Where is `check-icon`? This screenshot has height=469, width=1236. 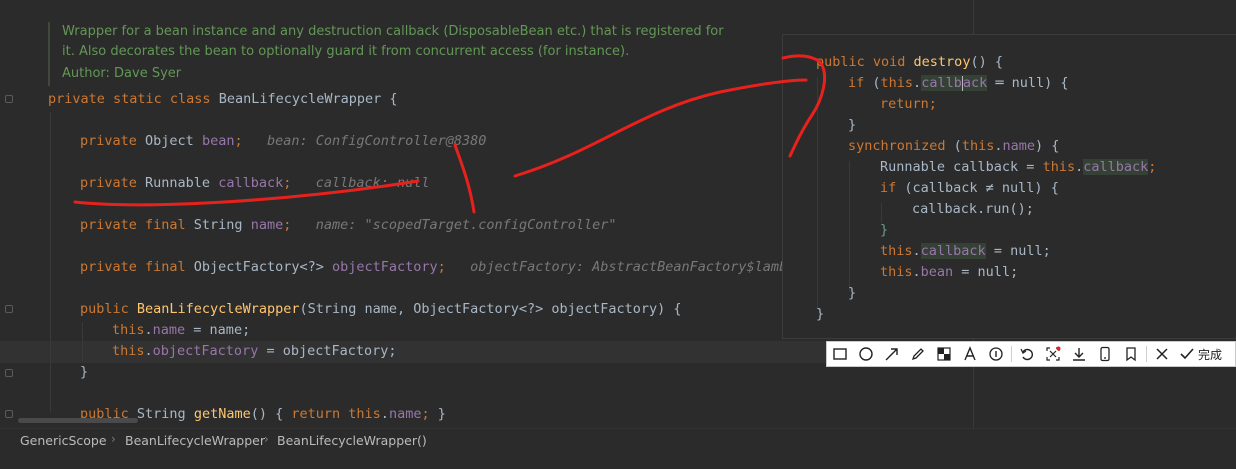
check-icon is located at coordinates (1187, 354).